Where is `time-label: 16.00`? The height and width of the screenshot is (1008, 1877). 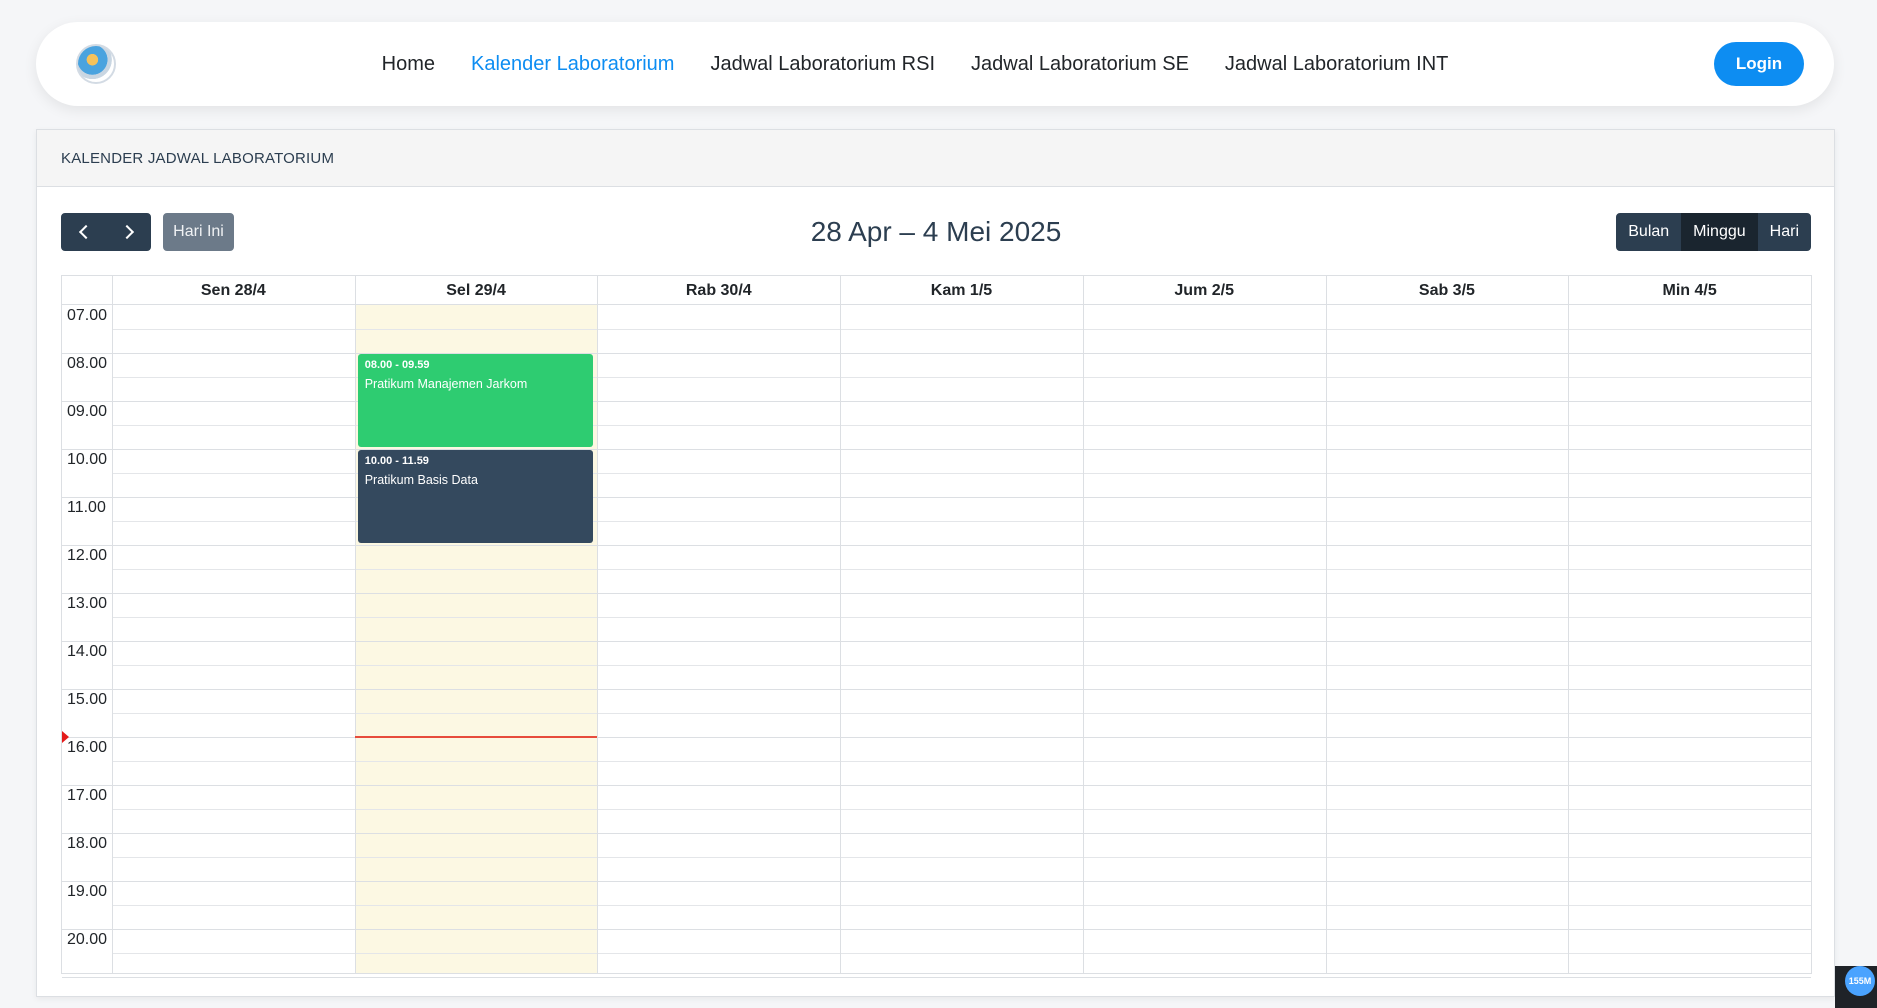
time-label: 16.00 is located at coordinates (87, 747).